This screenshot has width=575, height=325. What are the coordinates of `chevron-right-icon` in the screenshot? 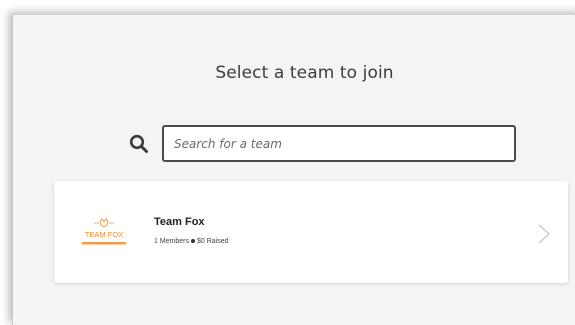 It's located at (544, 234).